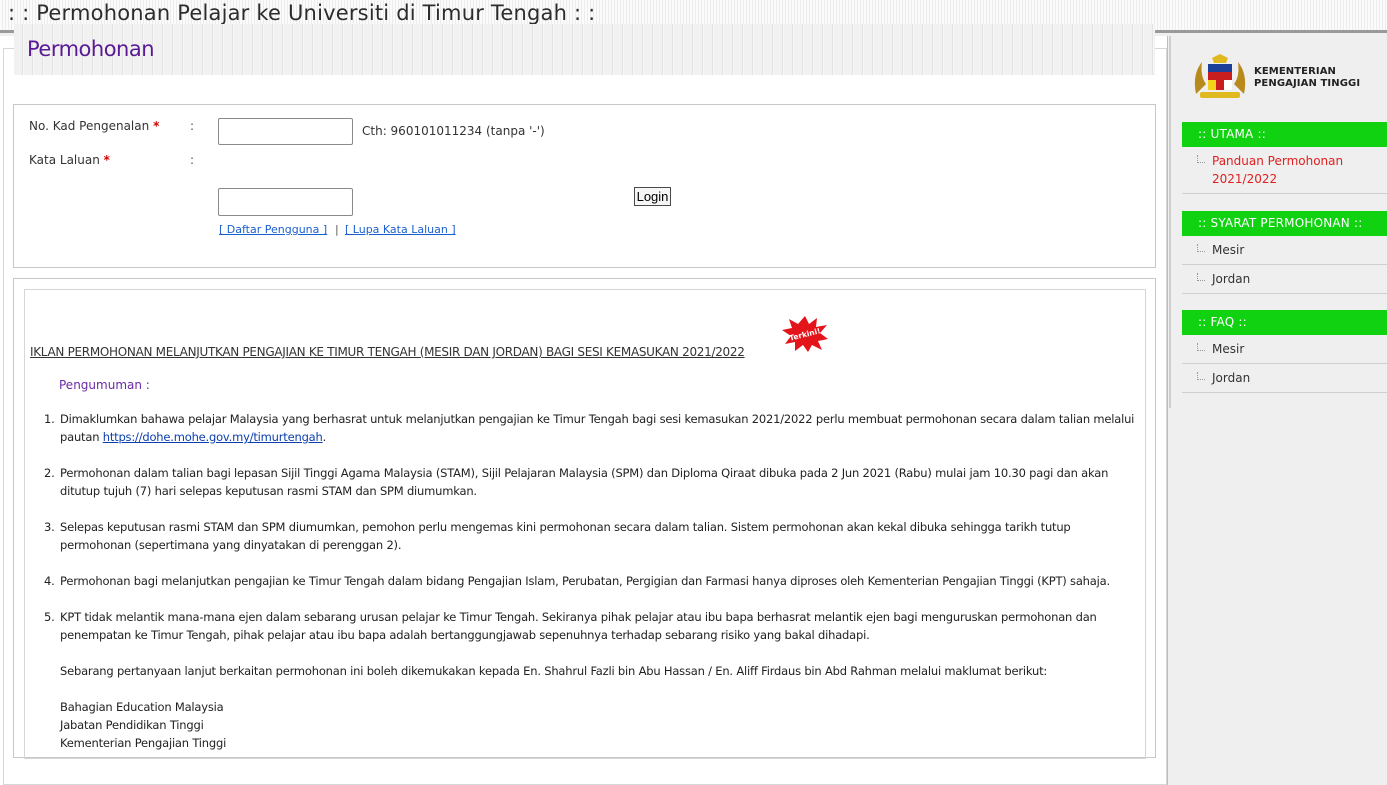  I want to click on item-number: 2., so click(49, 473).